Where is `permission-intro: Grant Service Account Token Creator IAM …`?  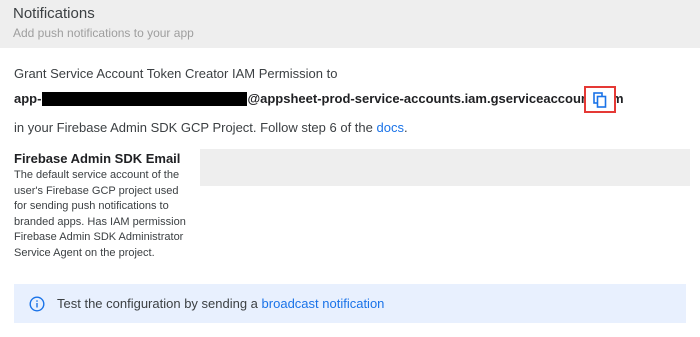
permission-intro: Grant Service Account Token Creator IAM … is located at coordinates (176, 73).